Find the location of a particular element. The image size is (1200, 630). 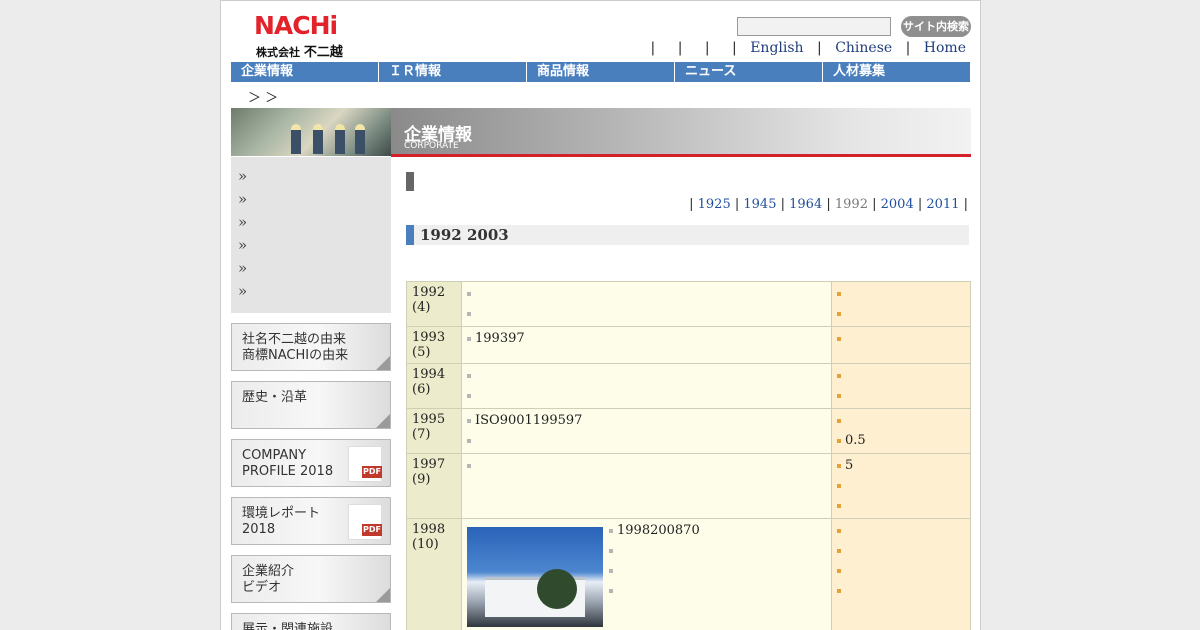

year-link-2004: 2004 is located at coordinates (897, 204).